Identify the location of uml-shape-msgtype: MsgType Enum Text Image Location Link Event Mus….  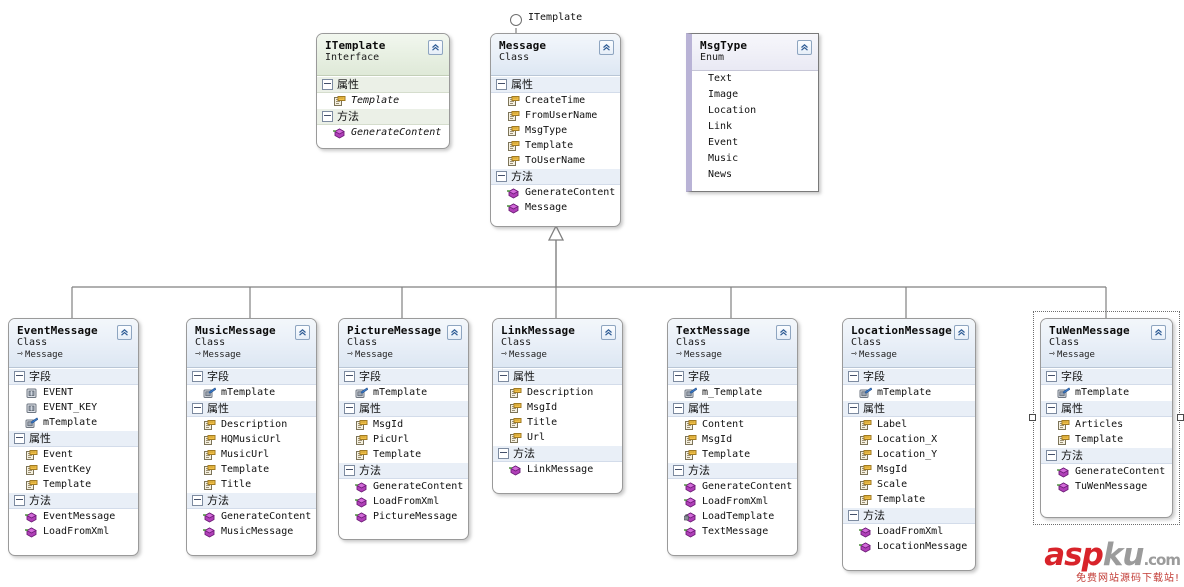
(752, 112).